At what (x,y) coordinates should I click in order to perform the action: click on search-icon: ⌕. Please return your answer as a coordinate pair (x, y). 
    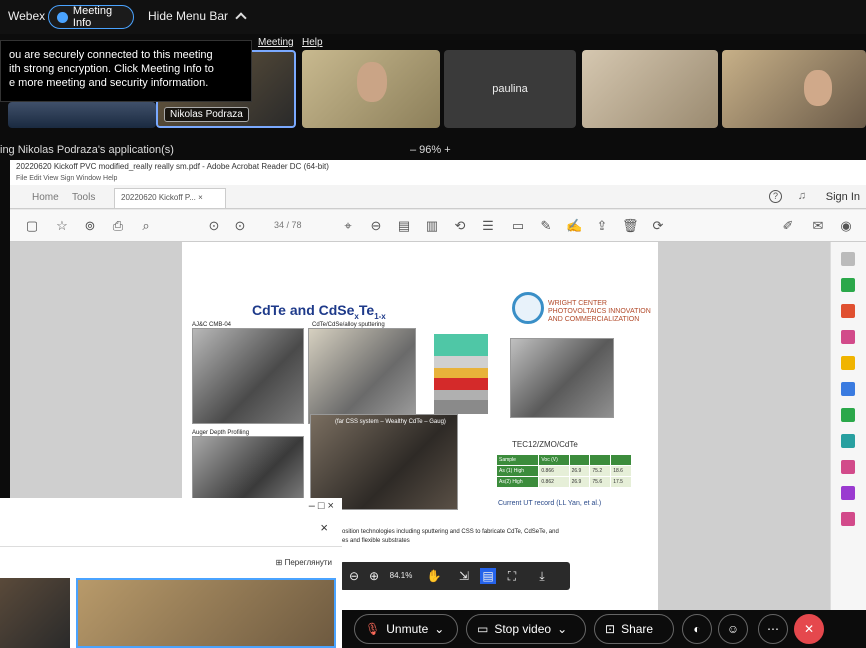
    Looking at the image, I should click on (146, 226).